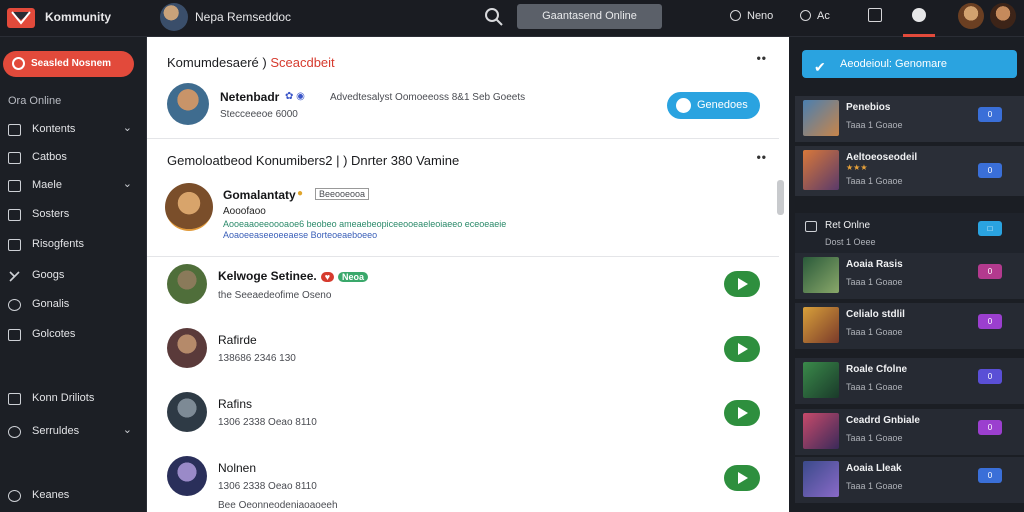 The image size is (1024, 512). What do you see at coordinates (751, 16) in the screenshot?
I see `top-link-1: Neno` at bounding box center [751, 16].